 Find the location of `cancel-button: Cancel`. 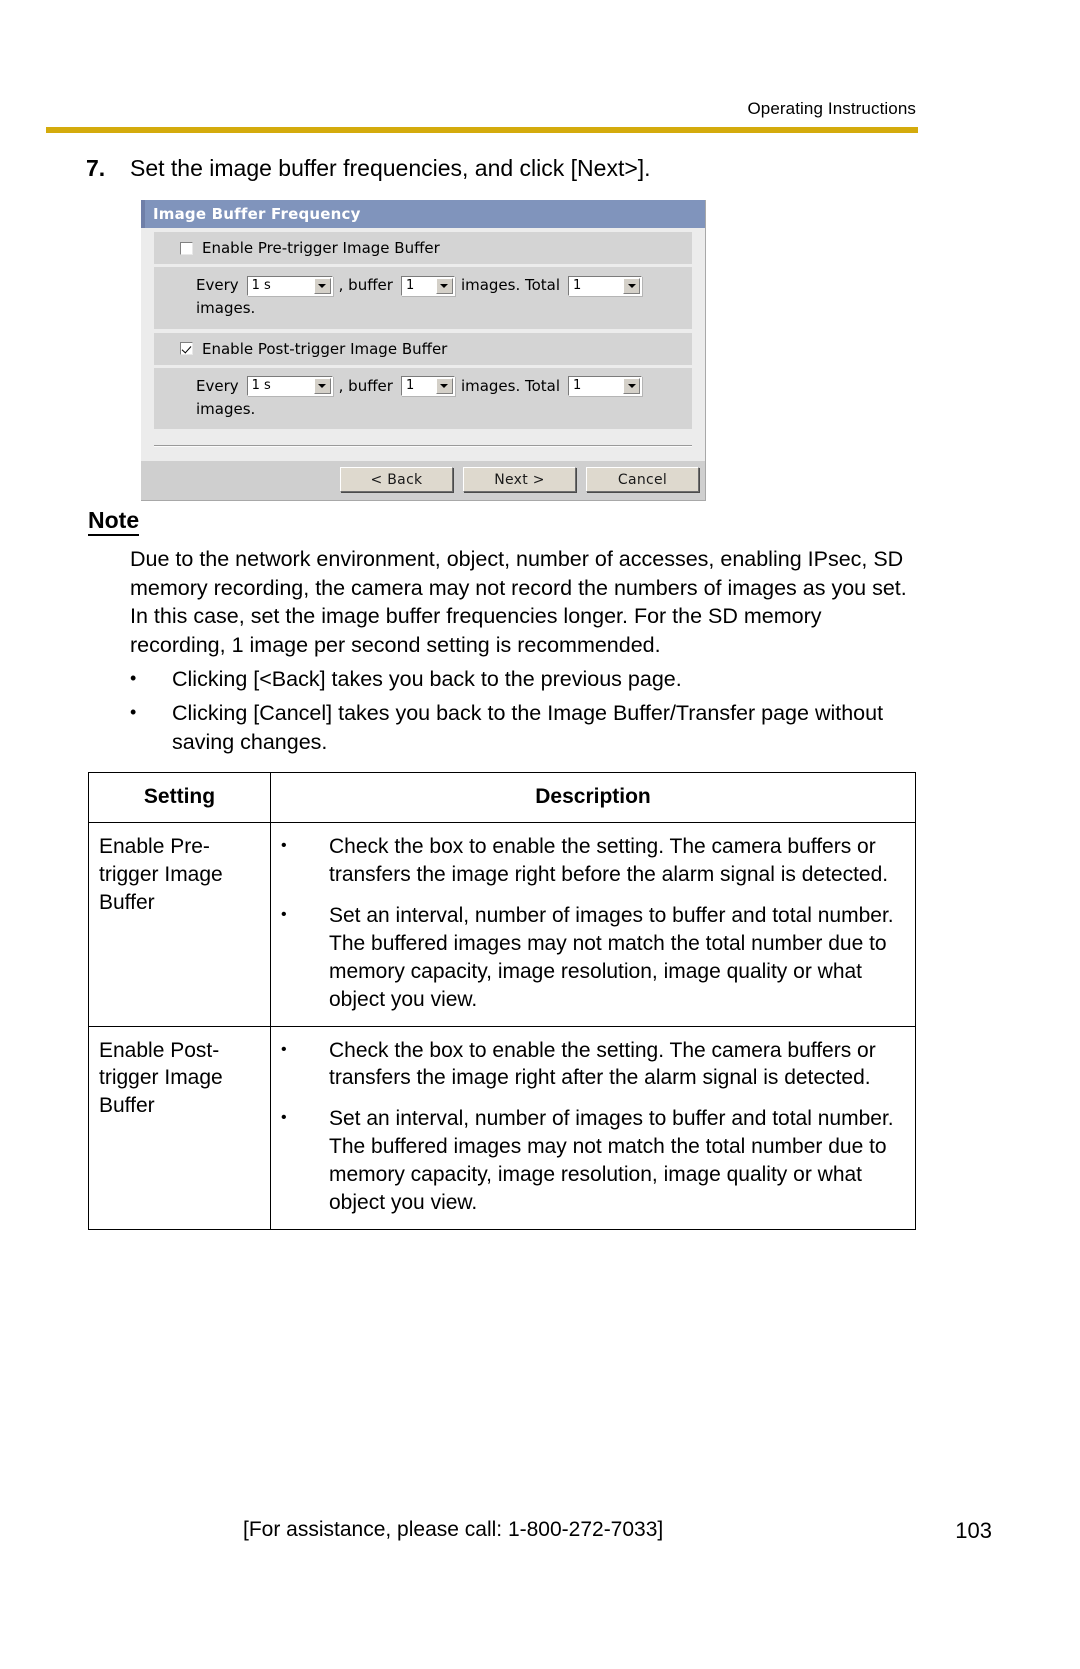

cancel-button: Cancel is located at coordinates (642, 479).